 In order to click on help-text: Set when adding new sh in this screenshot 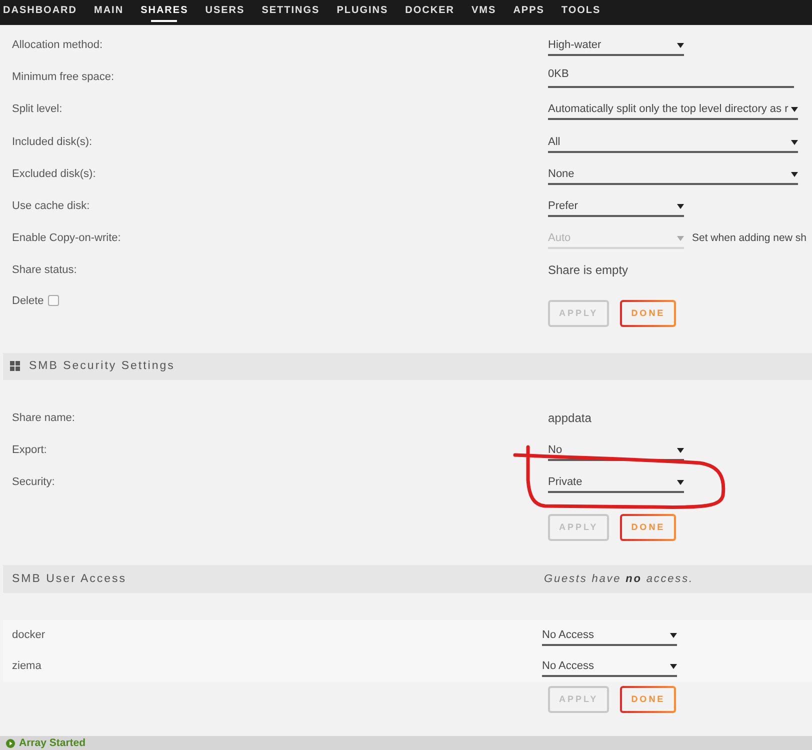, I will do `click(749, 238)`.